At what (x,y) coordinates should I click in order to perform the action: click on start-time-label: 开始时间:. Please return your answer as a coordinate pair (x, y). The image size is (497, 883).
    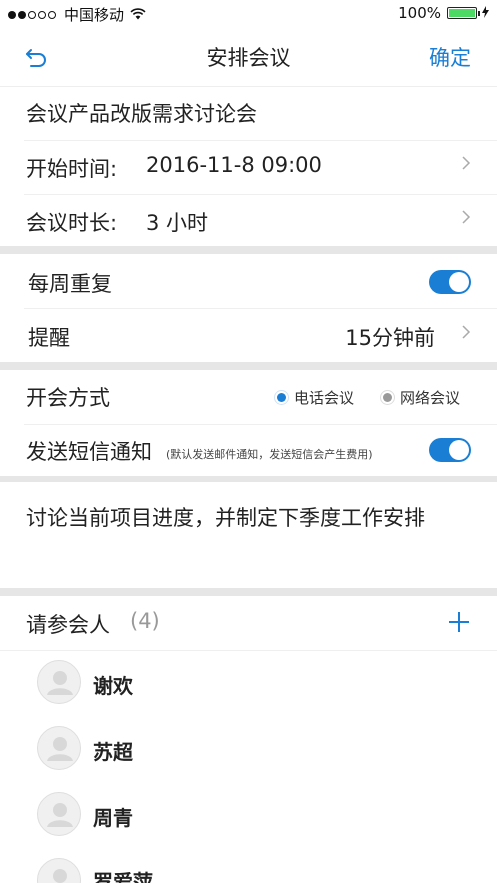
    Looking at the image, I should click on (72, 169).